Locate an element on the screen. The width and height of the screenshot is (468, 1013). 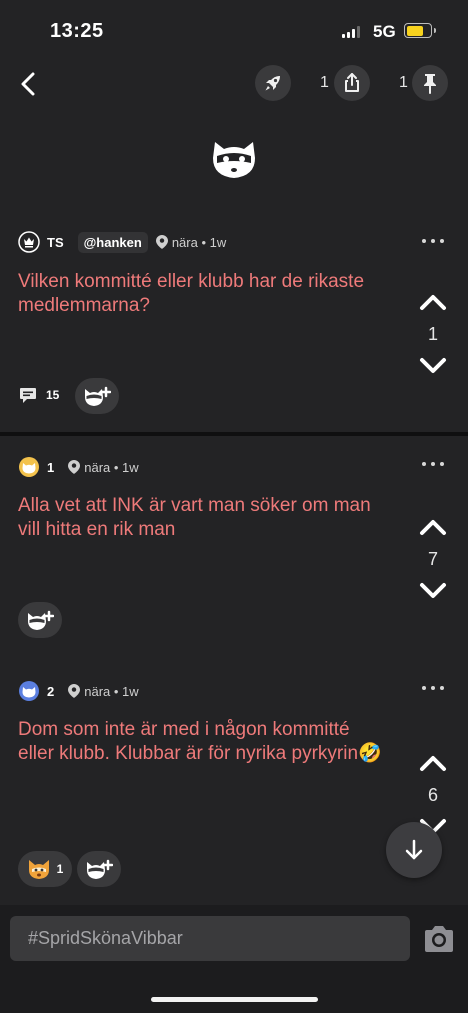
share-icon is located at coordinates (352, 82).